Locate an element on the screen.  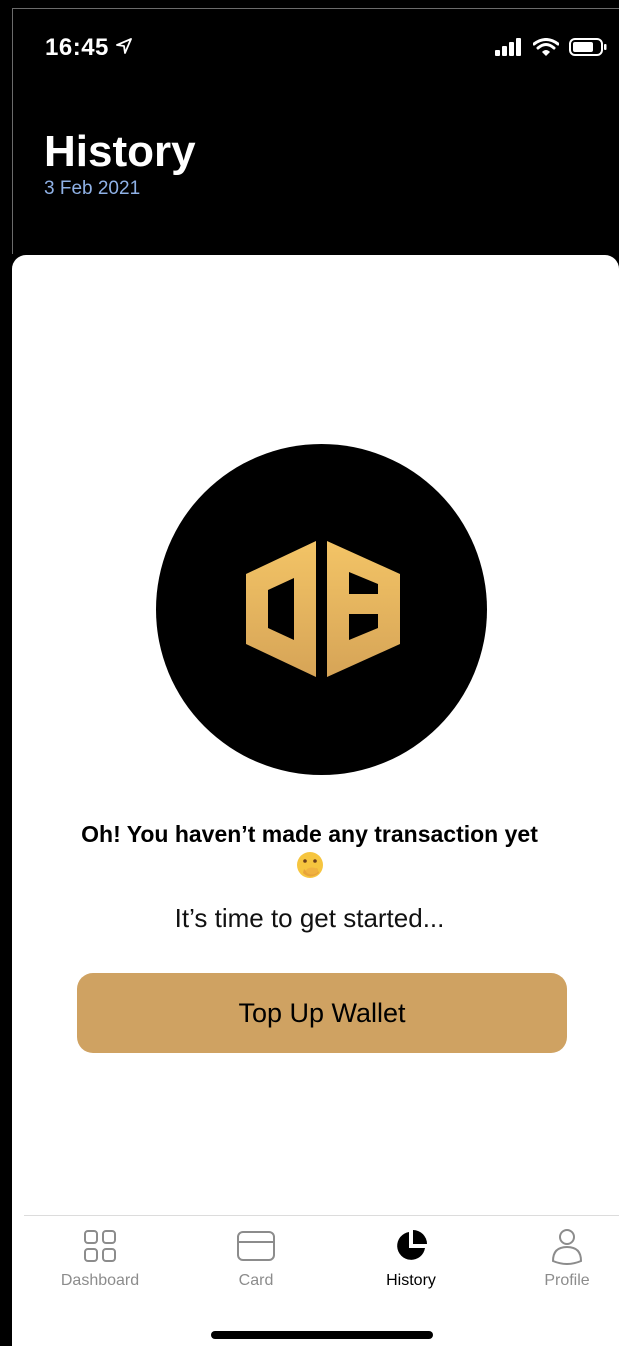
signal-icon is located at coordinates (508, 47).